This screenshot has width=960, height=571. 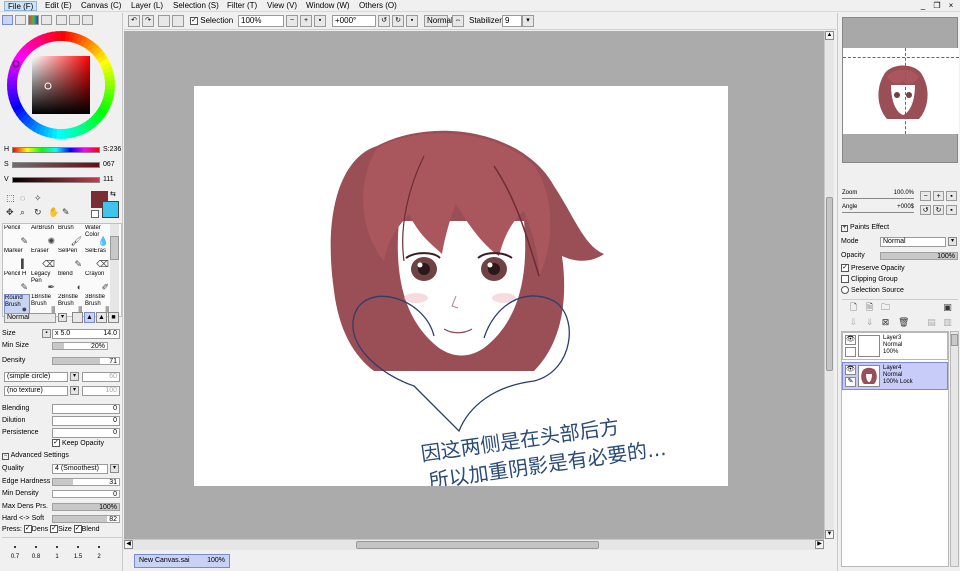 I want to click on clipping-group-toggle: Clipping Group, so click(x=869, y=279).